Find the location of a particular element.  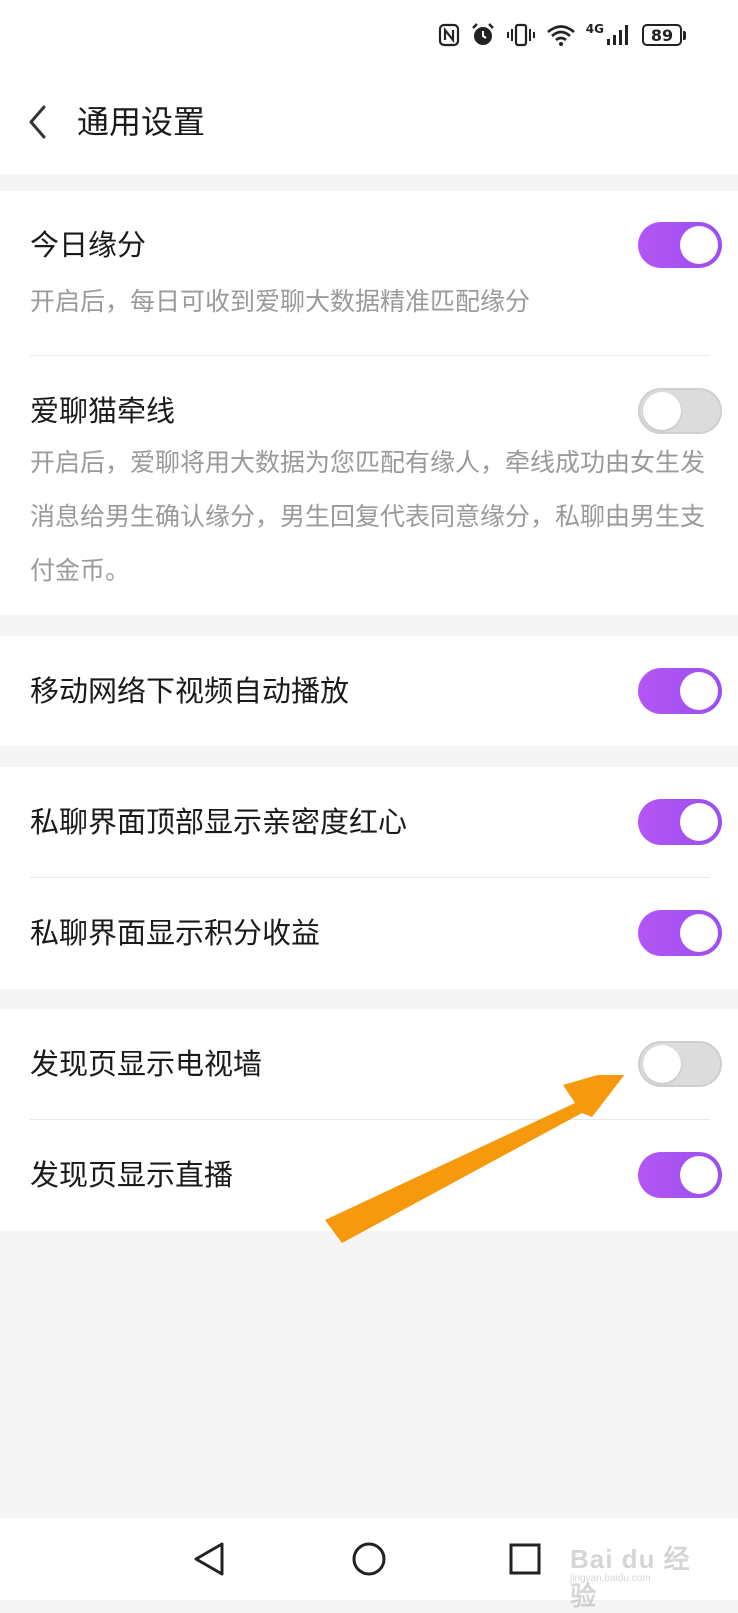

settings-card-private-chat: 私聊界面顶部显示亲密度红心 私聊界面显示积分收益 is located at coordinates (369, 878).